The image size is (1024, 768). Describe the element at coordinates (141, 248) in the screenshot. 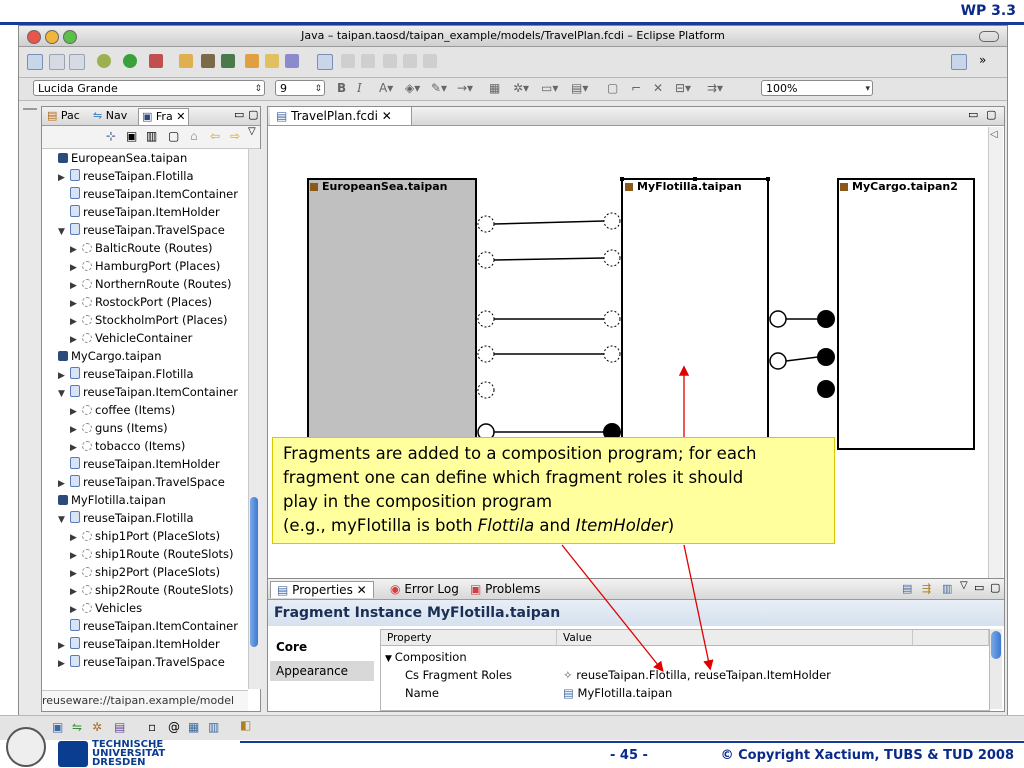

I see `tree-item: ▶ BalticRoute (Routes)` at that location.